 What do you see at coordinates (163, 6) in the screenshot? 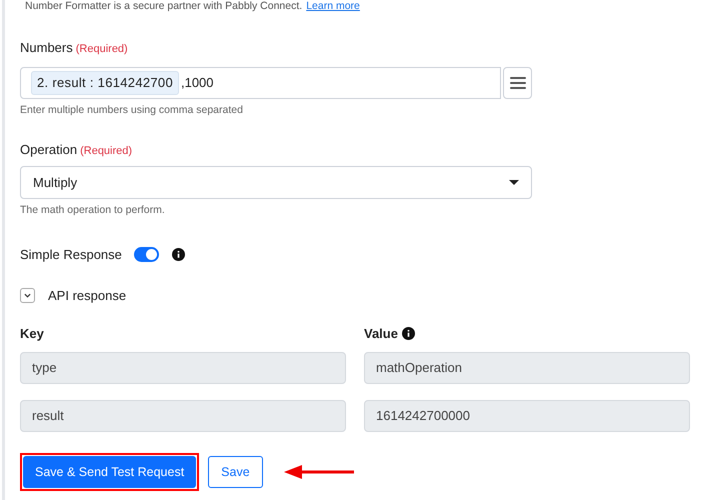
I see `notice-text: Number Formatter is a secure partner with Pabbly Connect.` at bounding box center [163, 6].